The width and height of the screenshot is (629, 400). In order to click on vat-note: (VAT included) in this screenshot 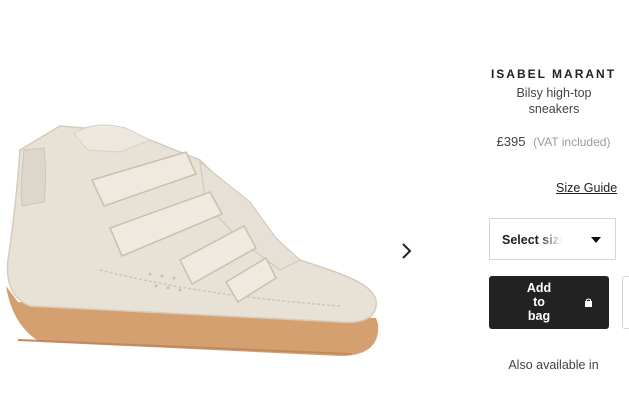, I will do `click(572, 142)`.